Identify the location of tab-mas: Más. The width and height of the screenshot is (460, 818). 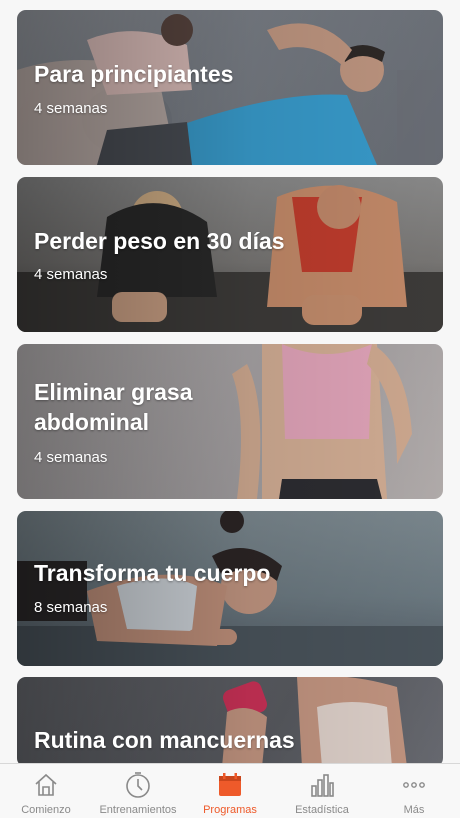
(414, 791).